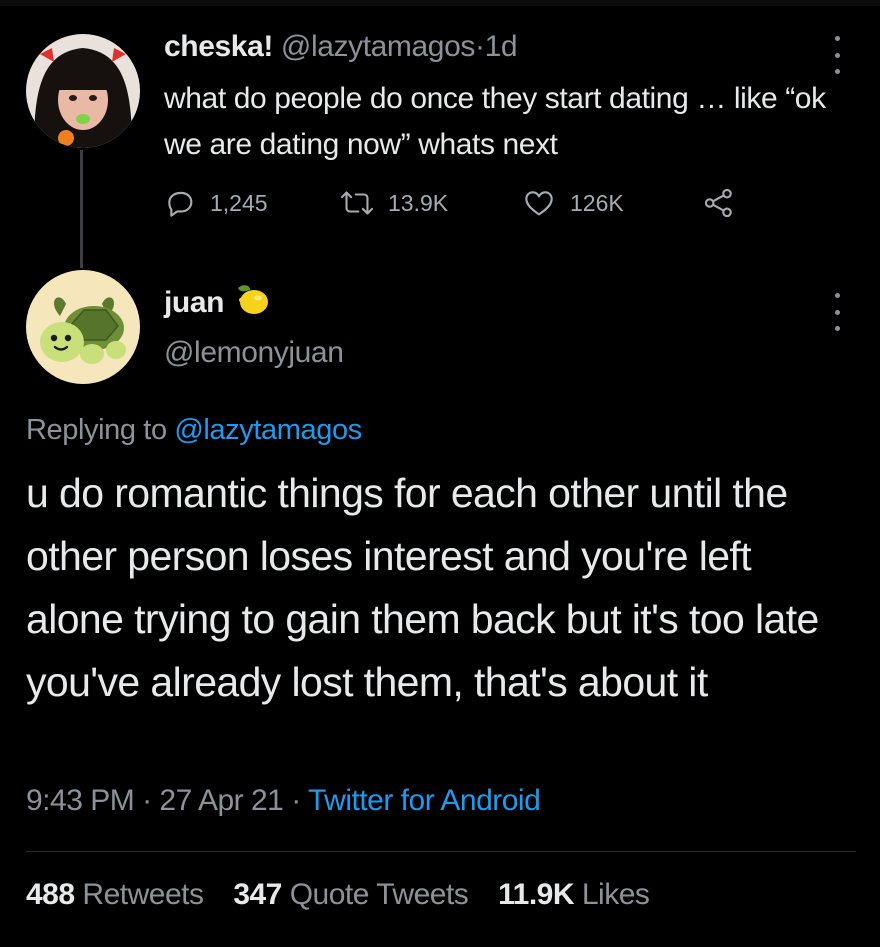 The width and height of the screenshot is (880, 947). Describe the element at coordinates (837, 55) in the screenshot. I see `parent-more-icon` at that location.